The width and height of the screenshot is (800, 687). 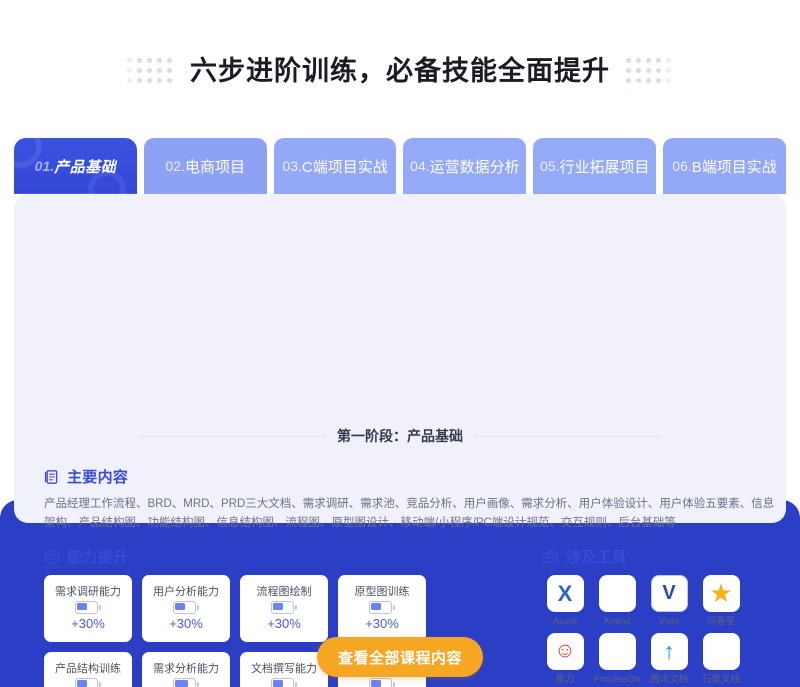 I want to click on tool-item: V Visio, so click(x=669, y=601).